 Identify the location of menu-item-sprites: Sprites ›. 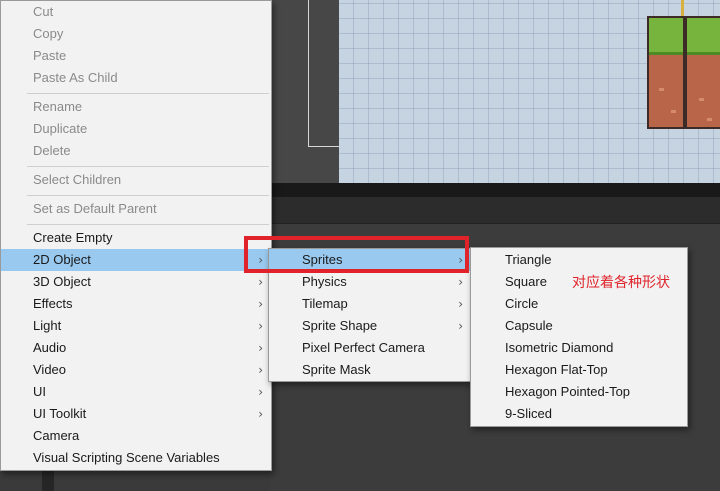
(370, 260).